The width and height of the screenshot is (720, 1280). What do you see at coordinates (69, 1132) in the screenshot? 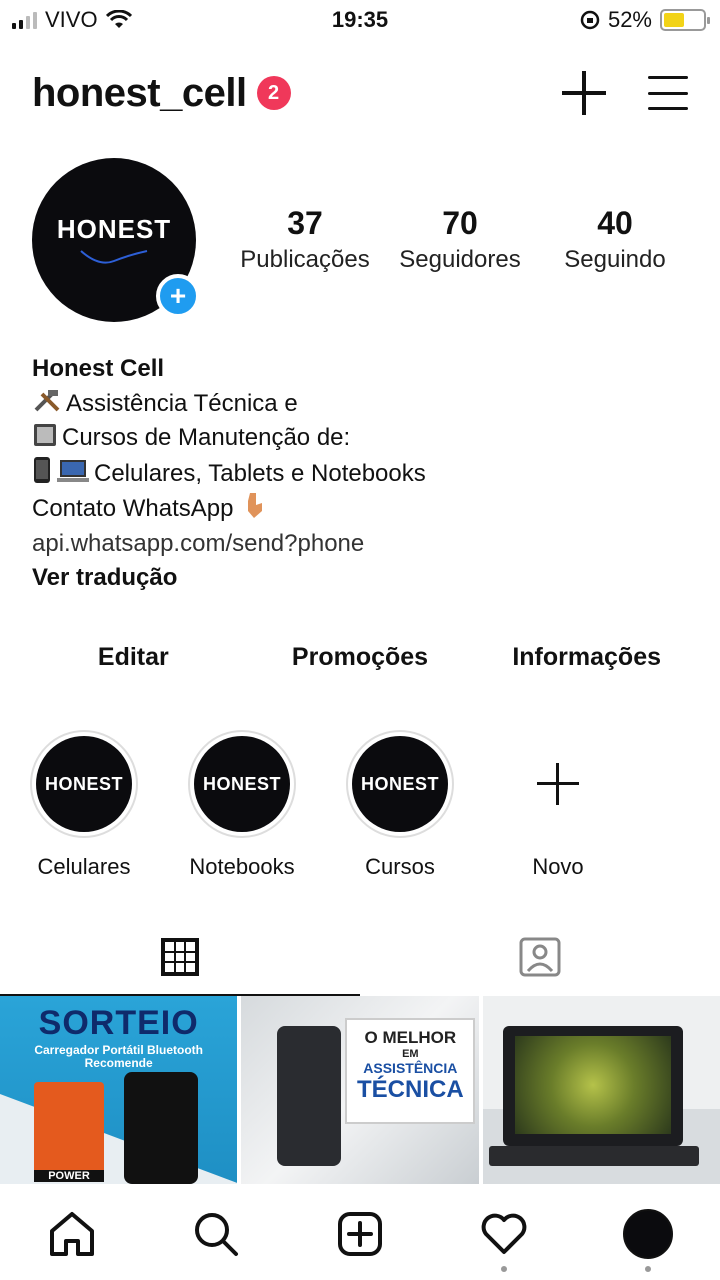
I see `product-box-image` at bounding box center [69, 1132].